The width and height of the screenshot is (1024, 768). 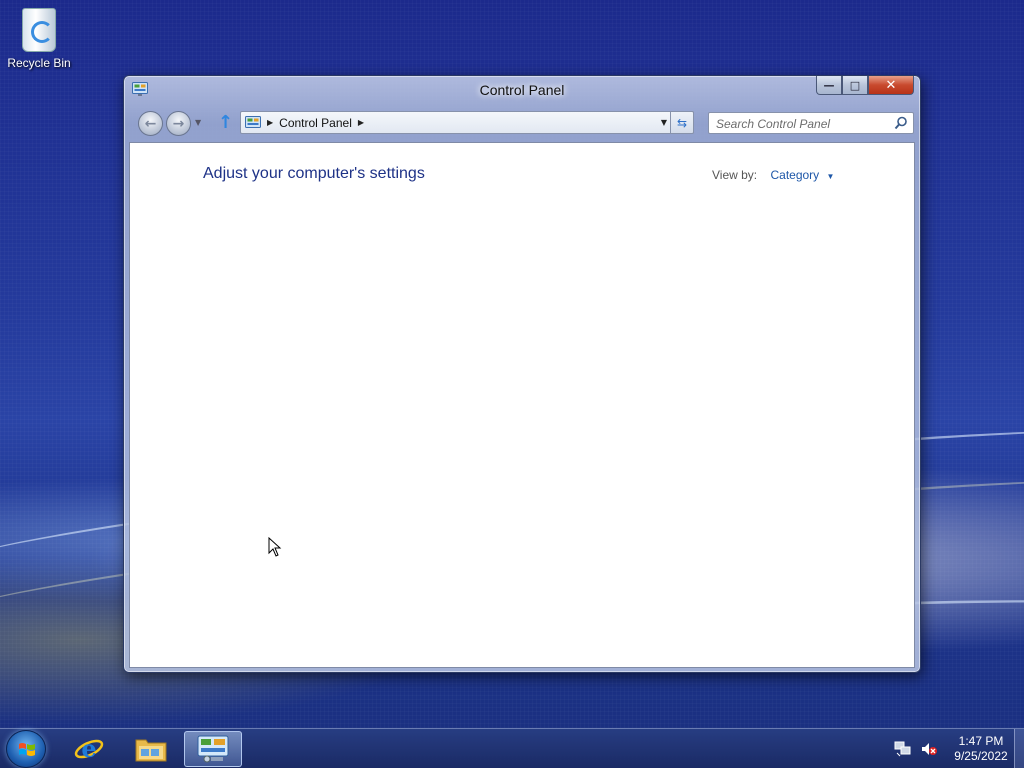 I want to click on up-button: ↑, so click(x=225, y=122).